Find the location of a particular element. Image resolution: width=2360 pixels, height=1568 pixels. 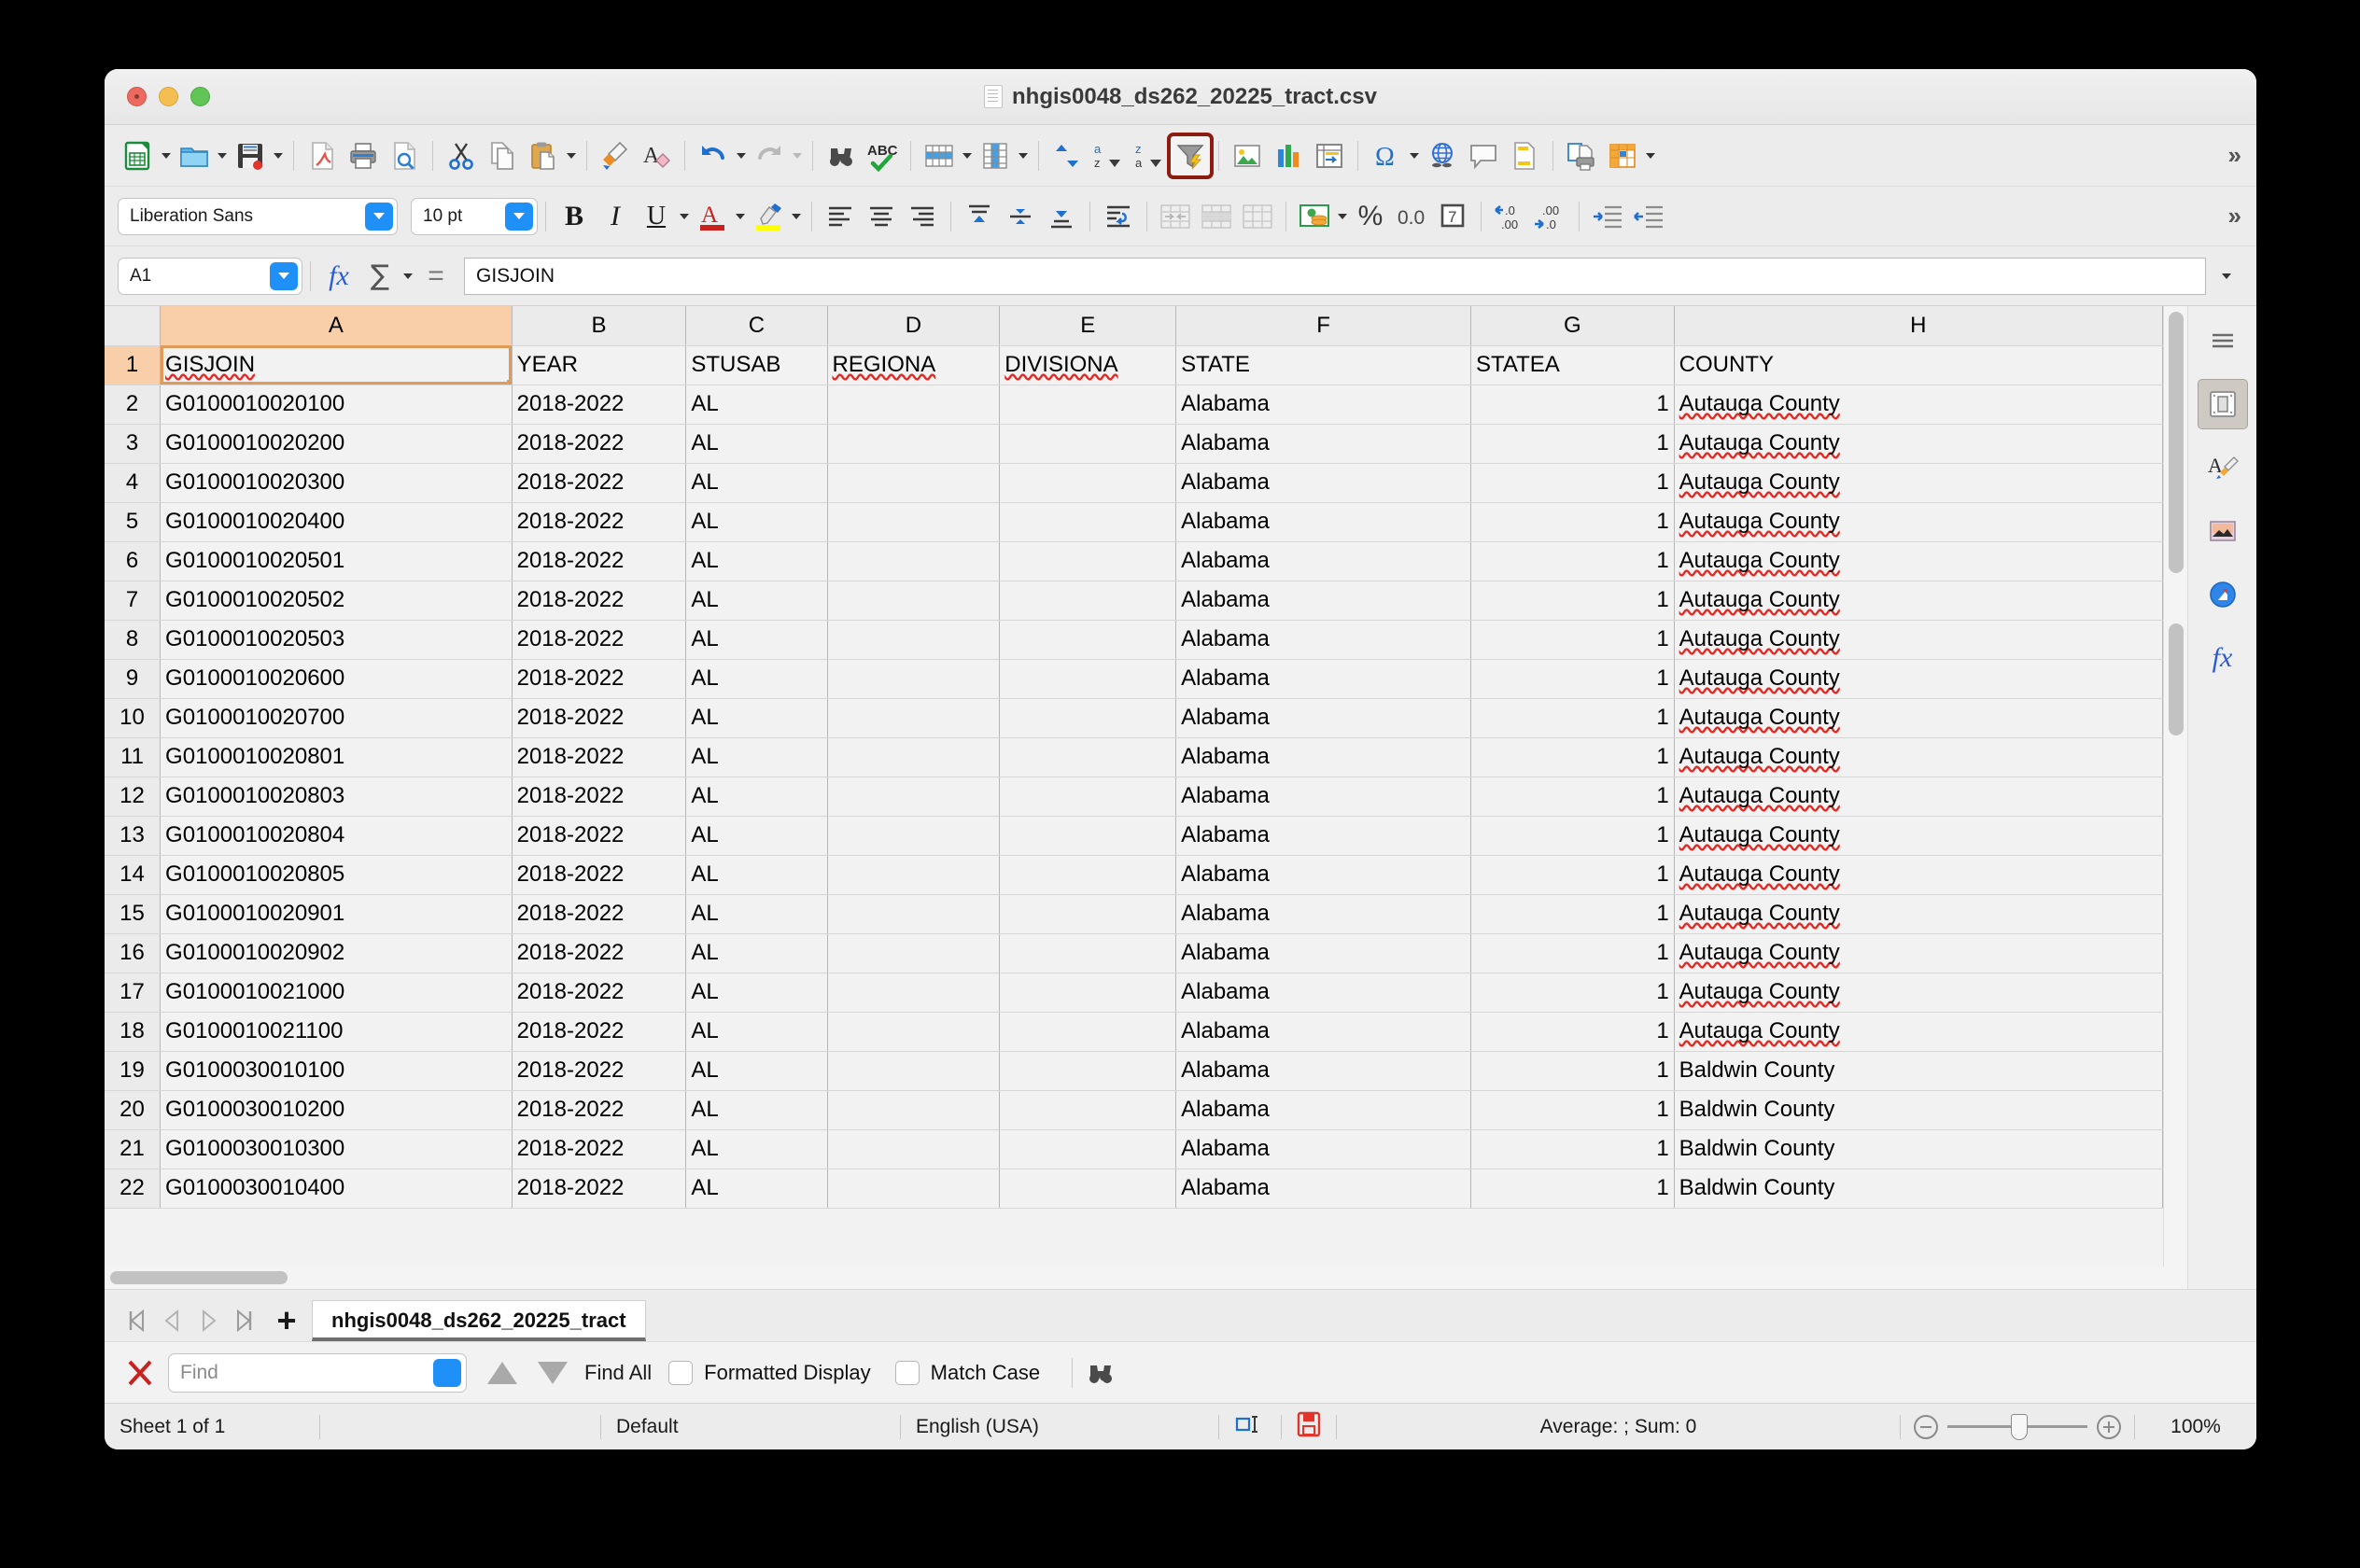

cell-G10: 1 is located at coordinates (1572, 718).